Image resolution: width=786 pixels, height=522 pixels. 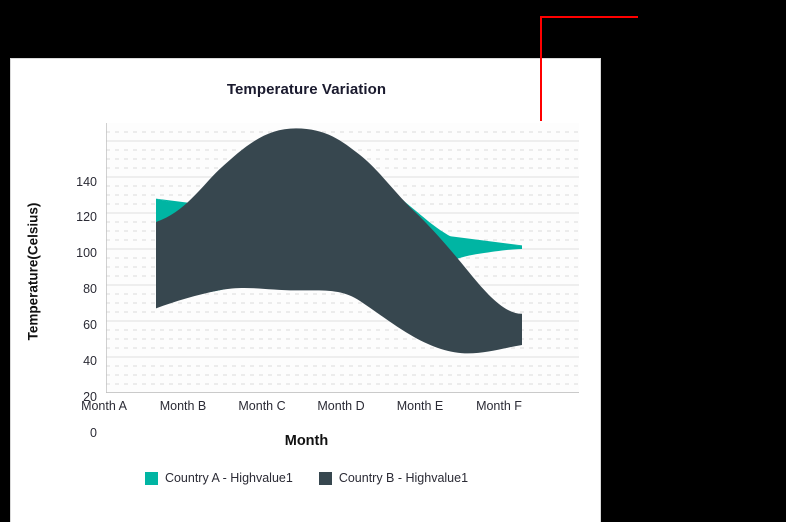 What do you see at coordinates (90, 361) in the screenshot?
I see `y-tick-40: 40` at bounding box center [90, 361].